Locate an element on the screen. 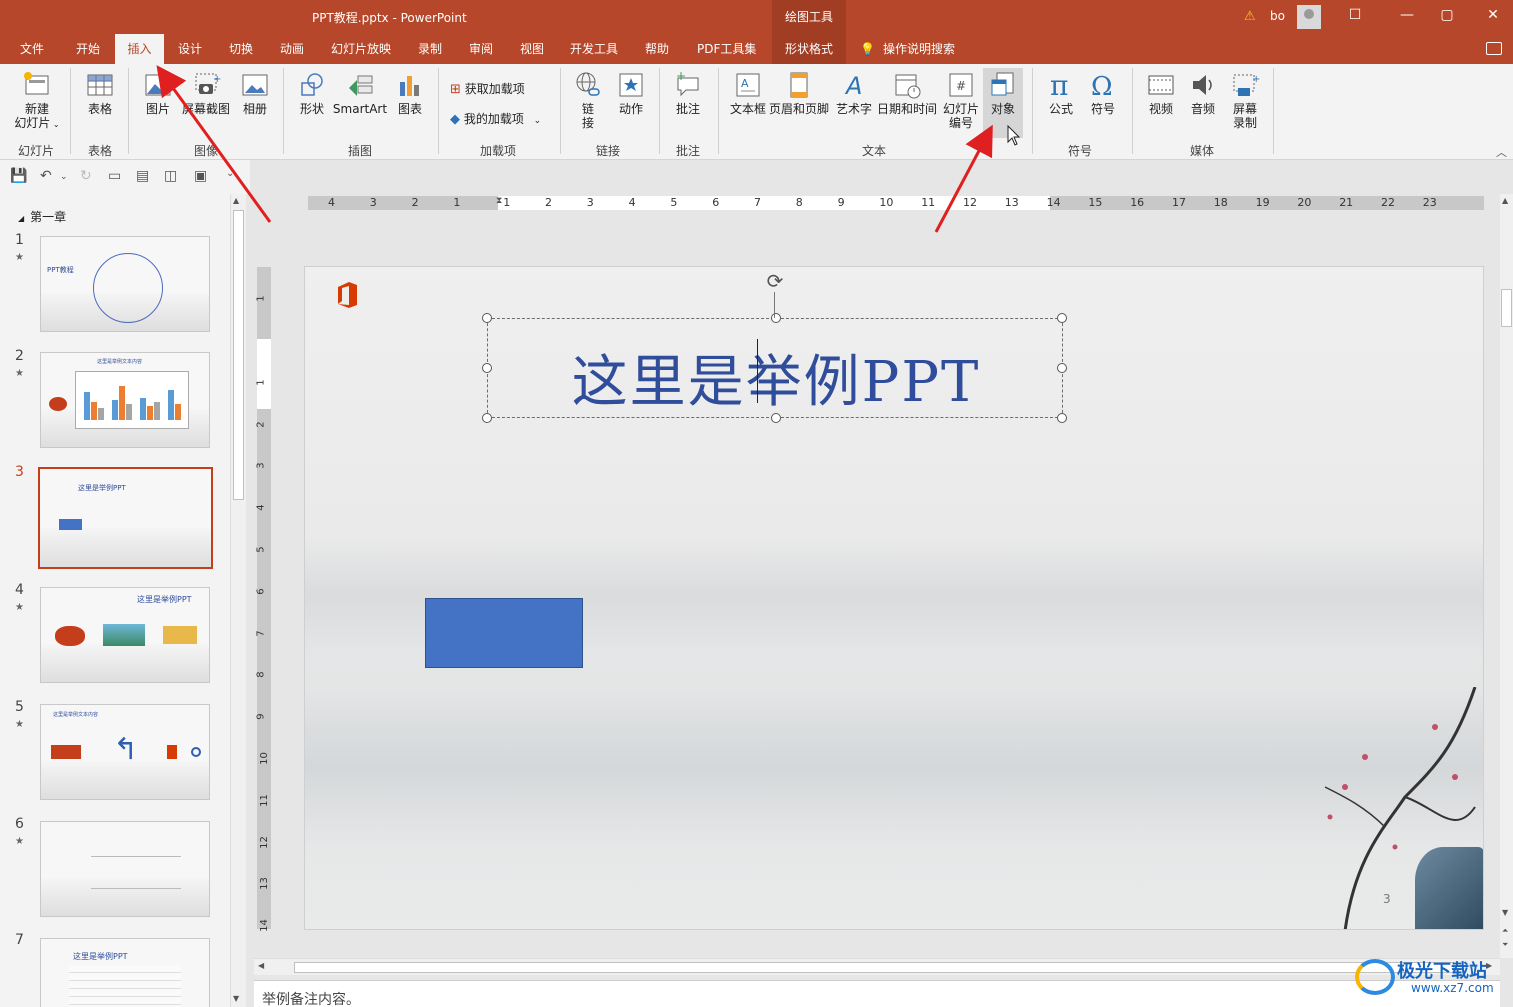 Image resolution: width=1513 pixels, height=1007 pixels. tab-animations: 动画 is located at coordinates (292, 49).